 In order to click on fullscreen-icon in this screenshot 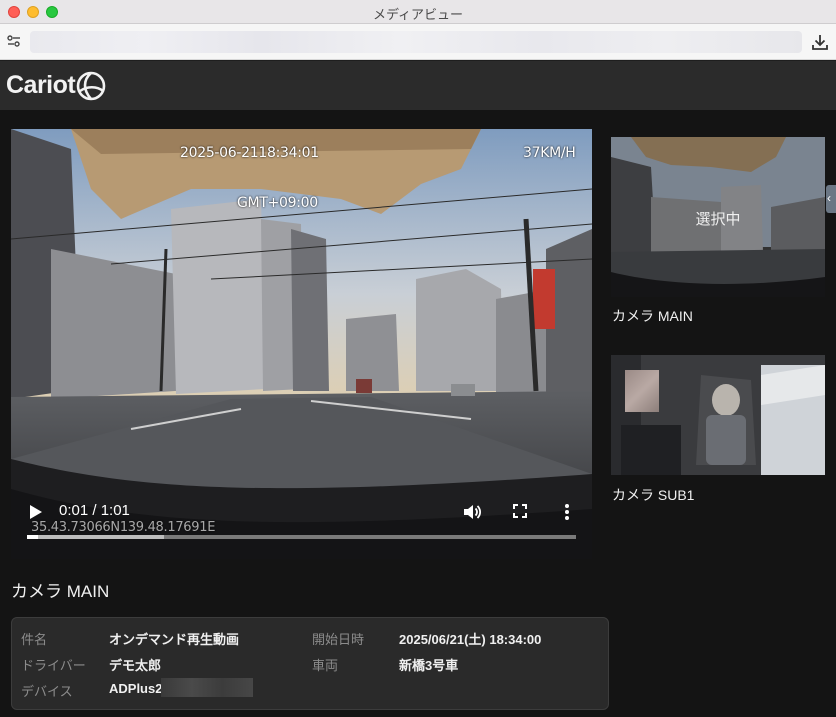, I will do `click(520, 511)`.